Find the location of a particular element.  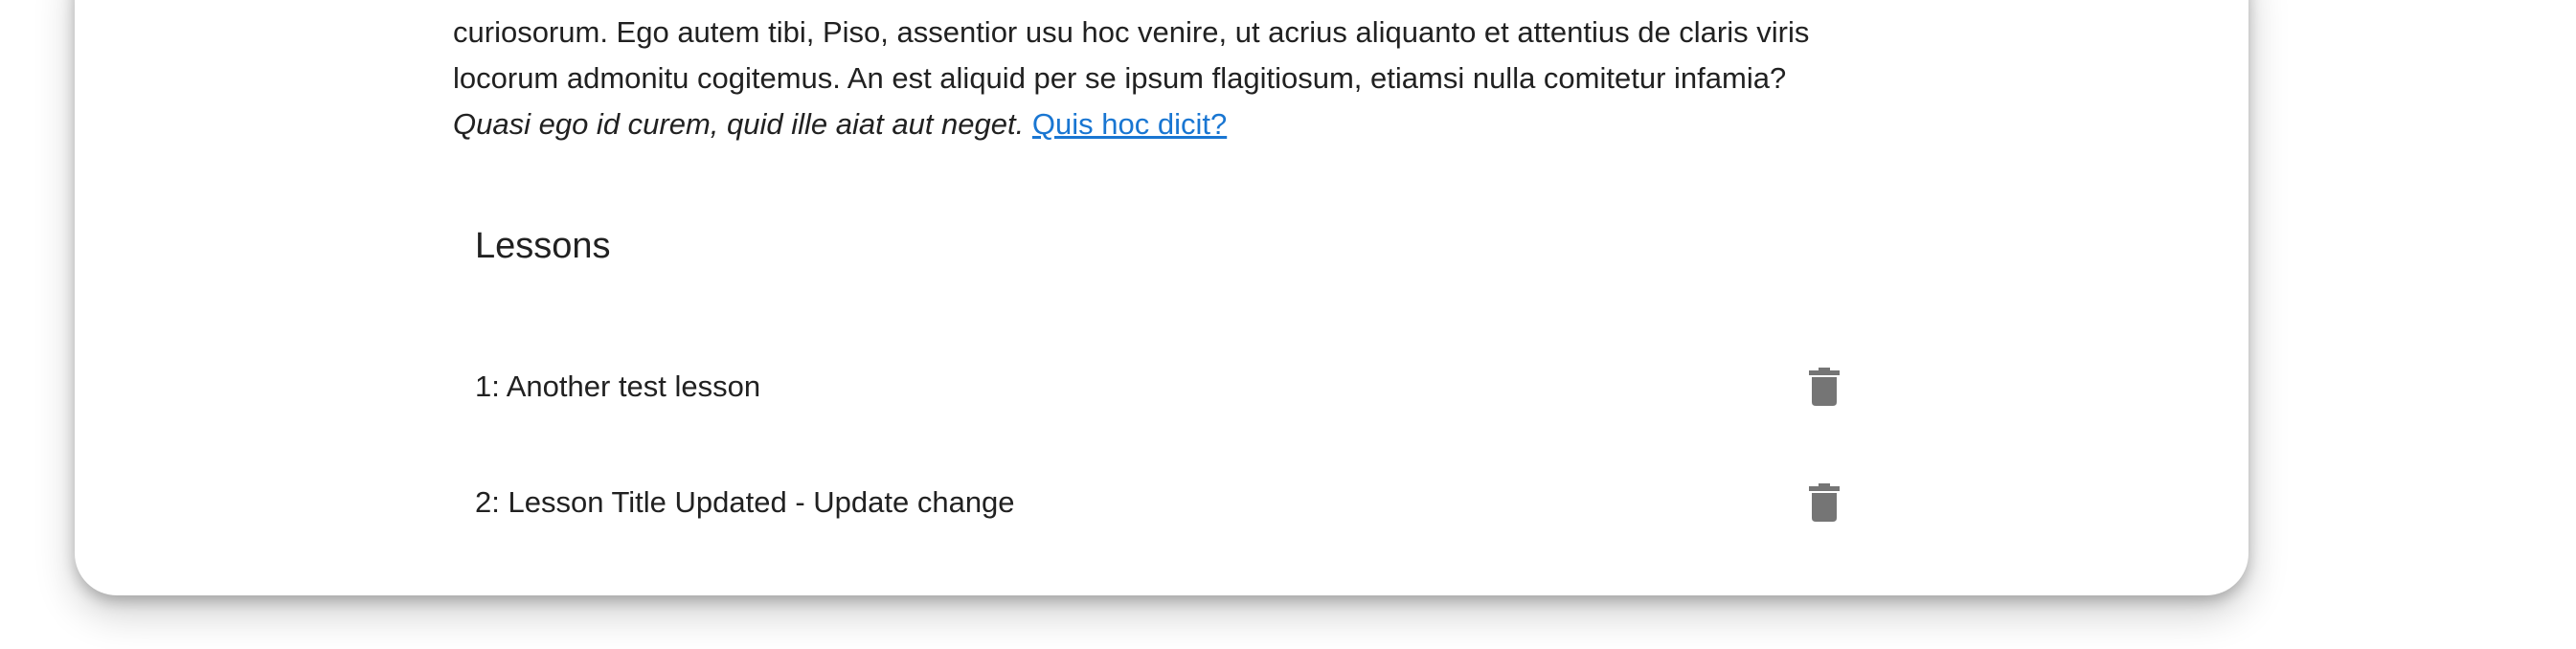

description-link: Quis hoc dicit? is located at coordinates (1129, 124).